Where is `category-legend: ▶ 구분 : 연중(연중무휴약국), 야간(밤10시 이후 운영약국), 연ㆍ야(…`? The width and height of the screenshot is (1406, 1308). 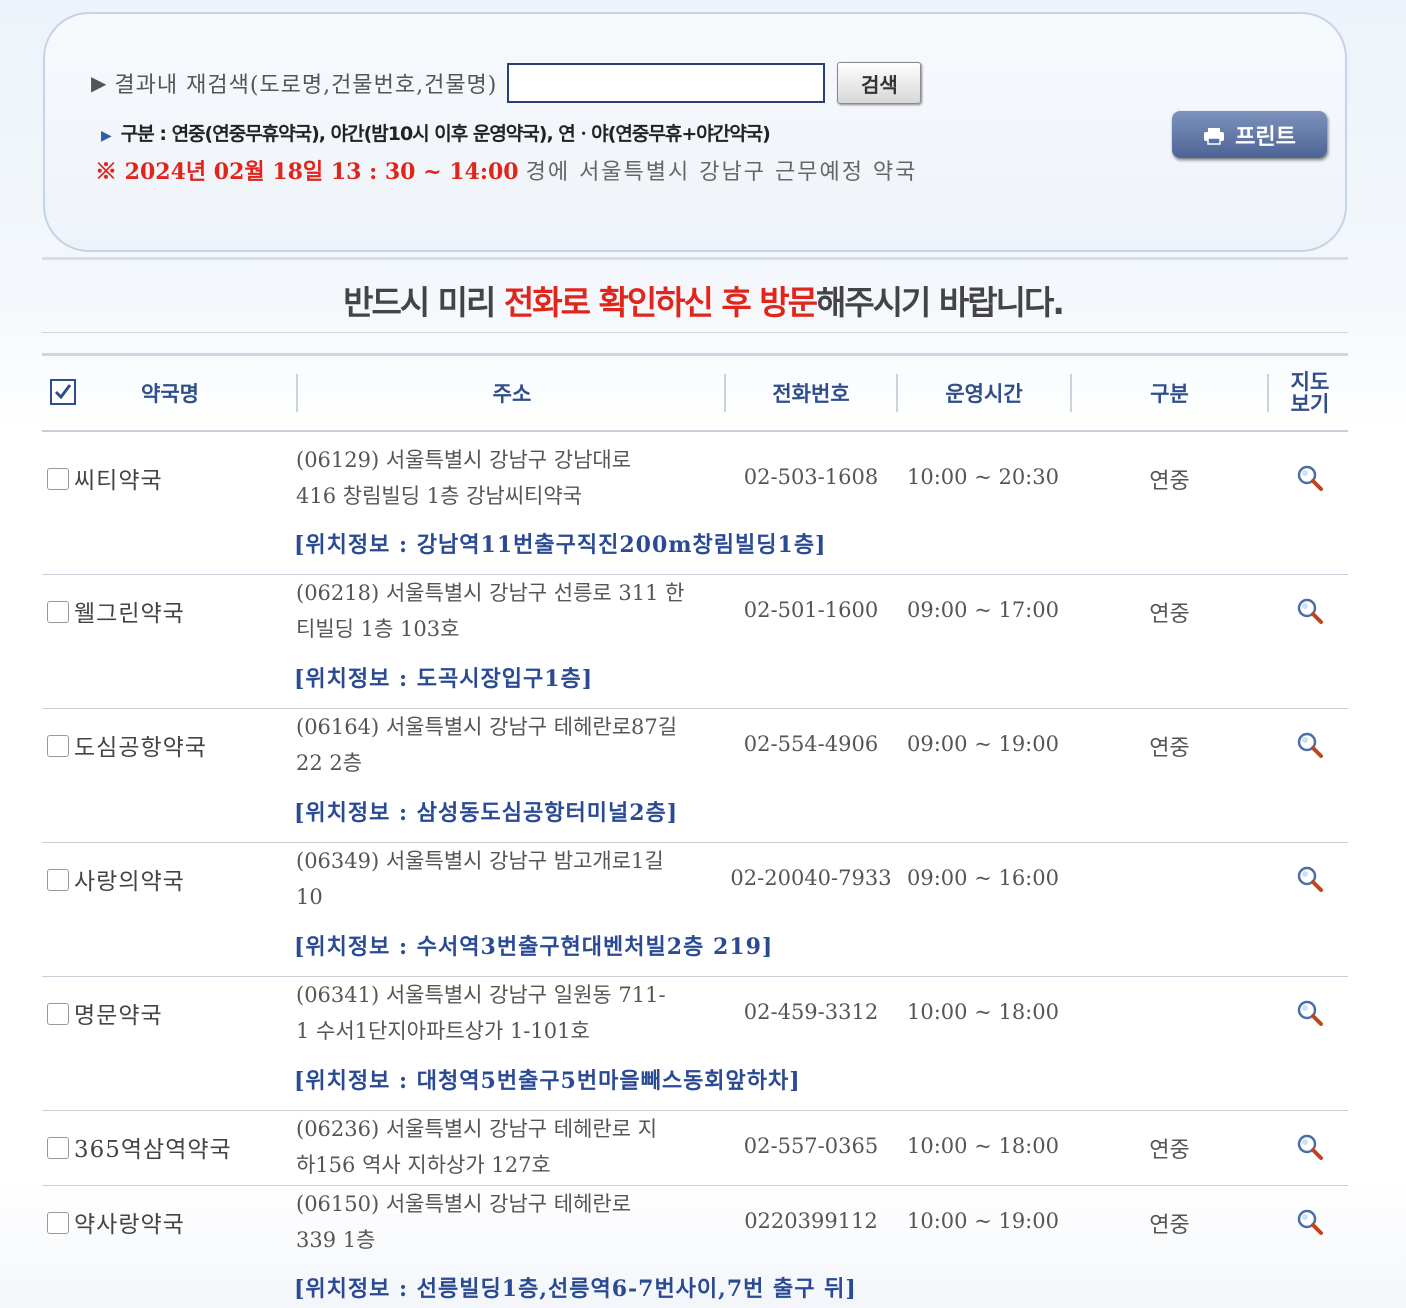 category-legend: ▶ 구분 : 연중(연중무휴약국), 야간(밤10시 이후 운영약국), 연ㆍ야(… is located at coordinates (436, 132).